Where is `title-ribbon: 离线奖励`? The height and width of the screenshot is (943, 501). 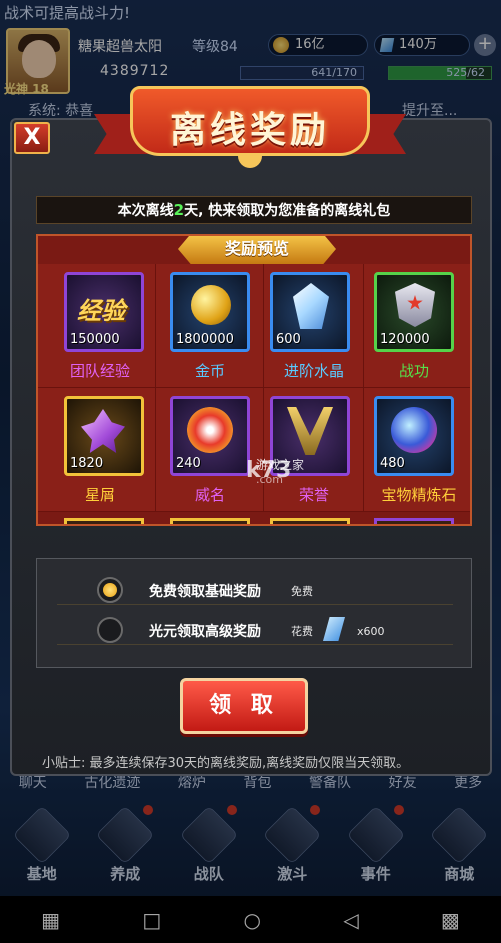 title-ribbon: 离线奖励 is located at coordinates (250, 124).